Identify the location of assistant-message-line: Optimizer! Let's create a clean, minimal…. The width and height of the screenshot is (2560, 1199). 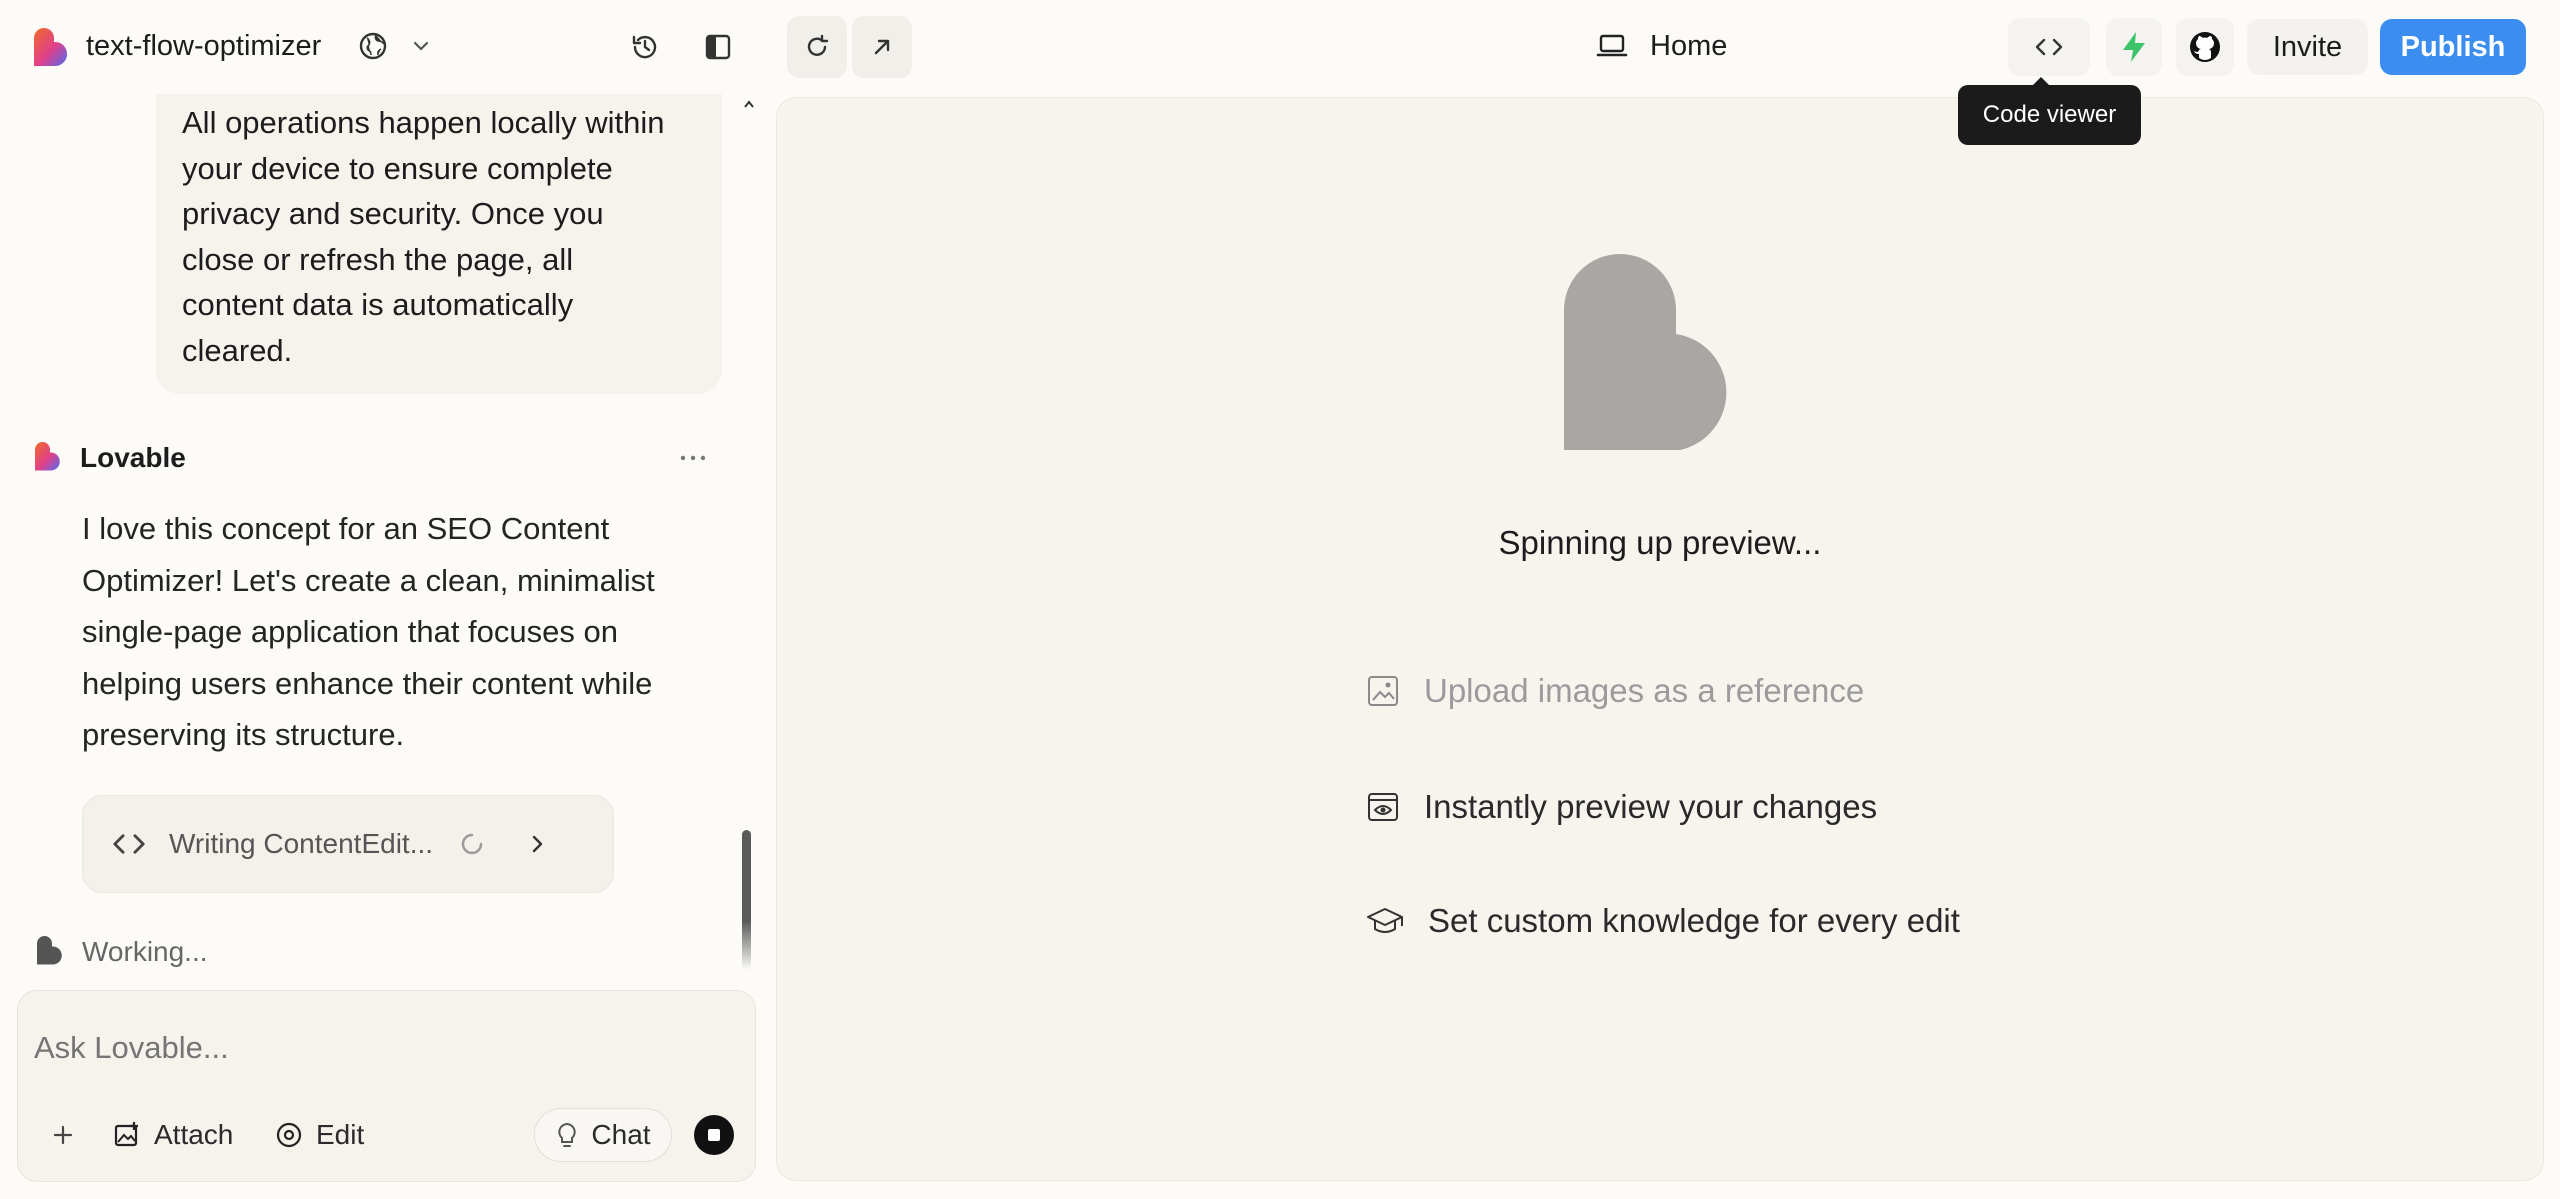
(368, 580).